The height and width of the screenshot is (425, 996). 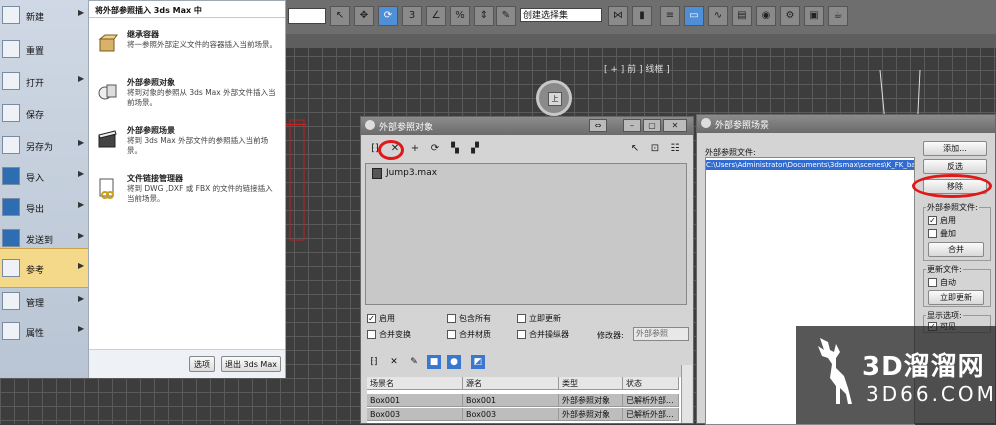 I want to click on viewcube: 上, so click(x=554, y=98).